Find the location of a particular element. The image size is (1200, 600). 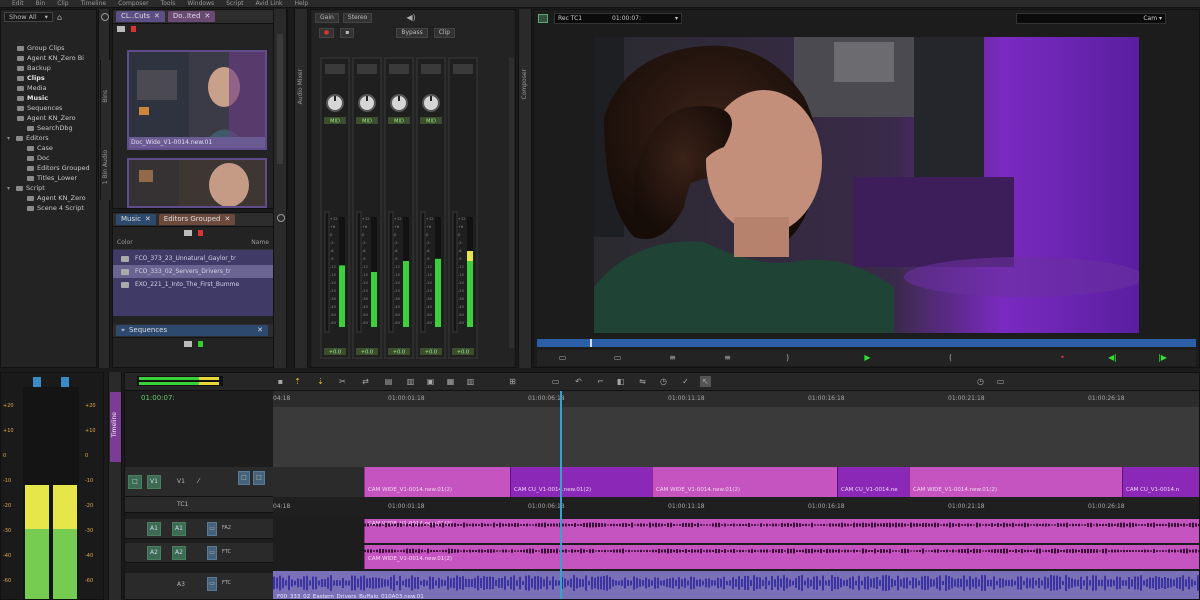

pointer-icon: ↖ is located at coordinates (705, 381).